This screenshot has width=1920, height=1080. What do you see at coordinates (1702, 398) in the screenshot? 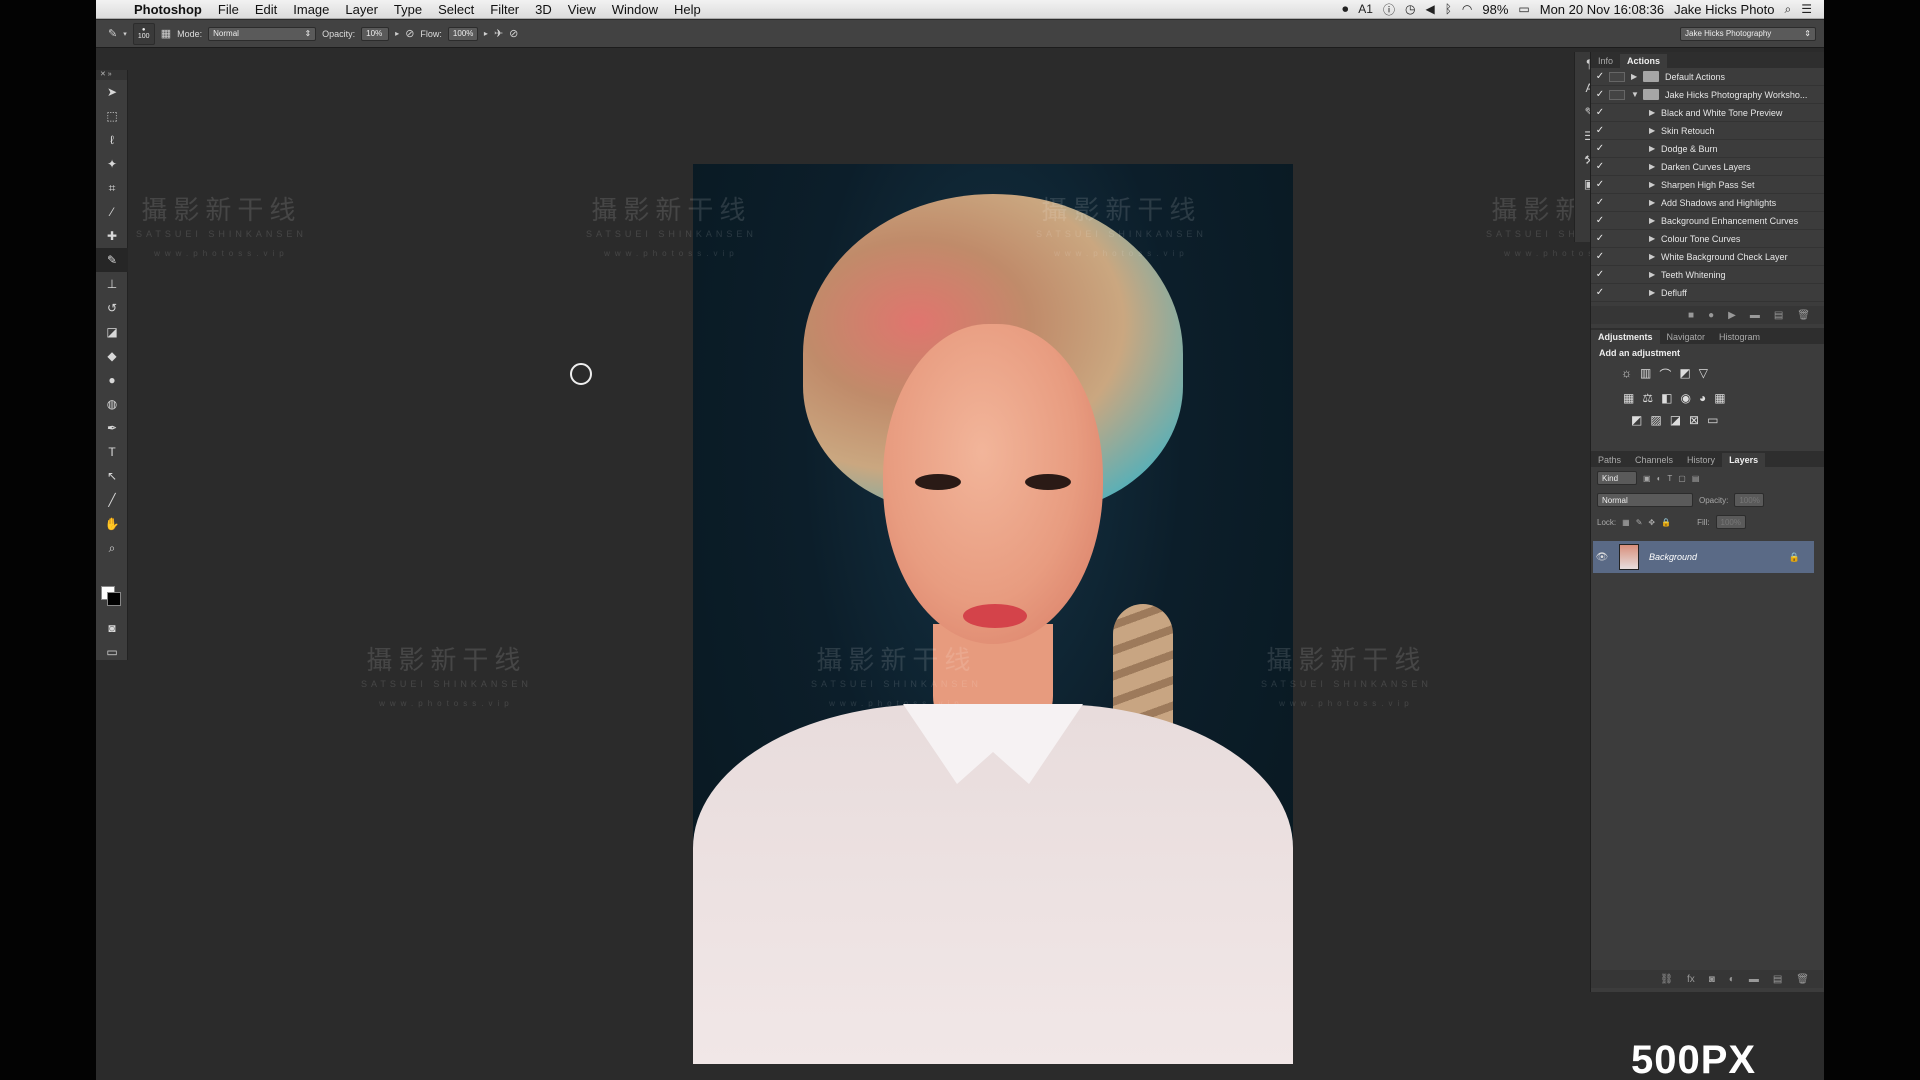
I see `channel-mixer-icon: ◕` at bounding box center [1702, 398].